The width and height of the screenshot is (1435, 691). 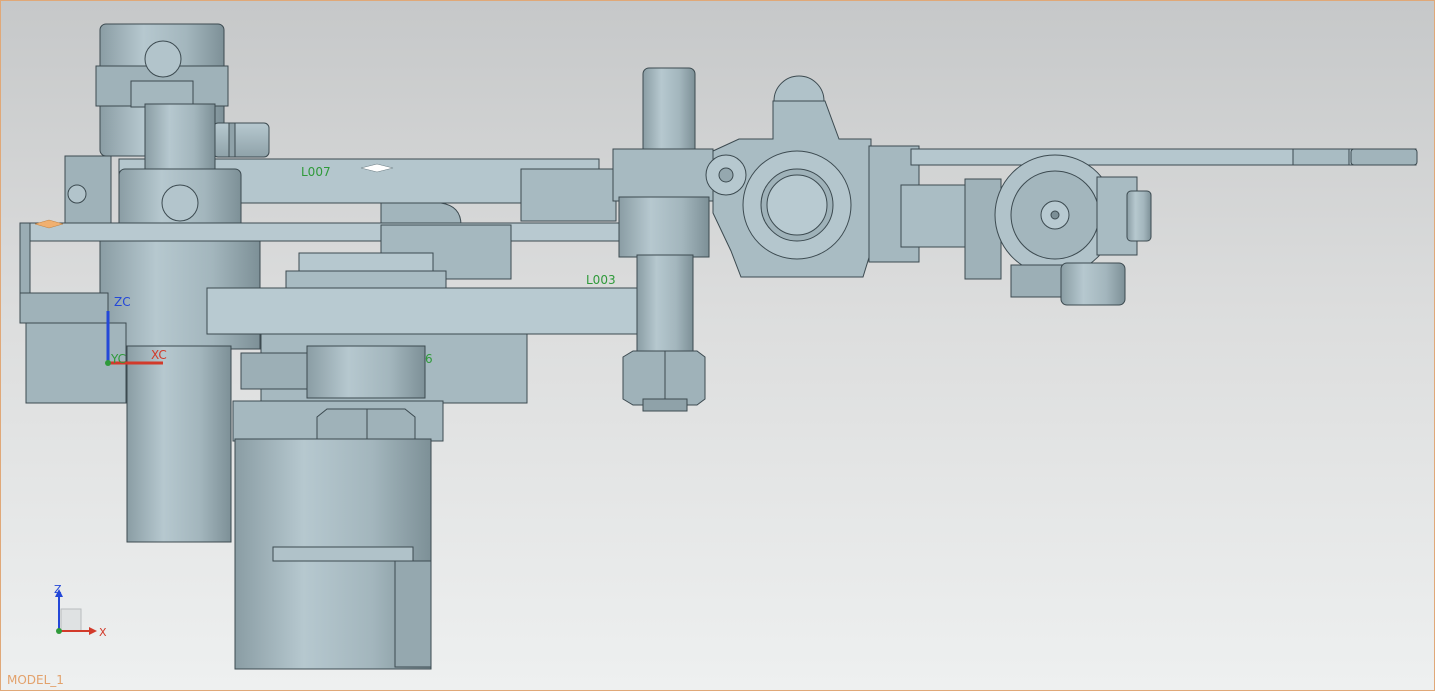 I want to click on link-label-partial: 6, so click(x=429, y=359).